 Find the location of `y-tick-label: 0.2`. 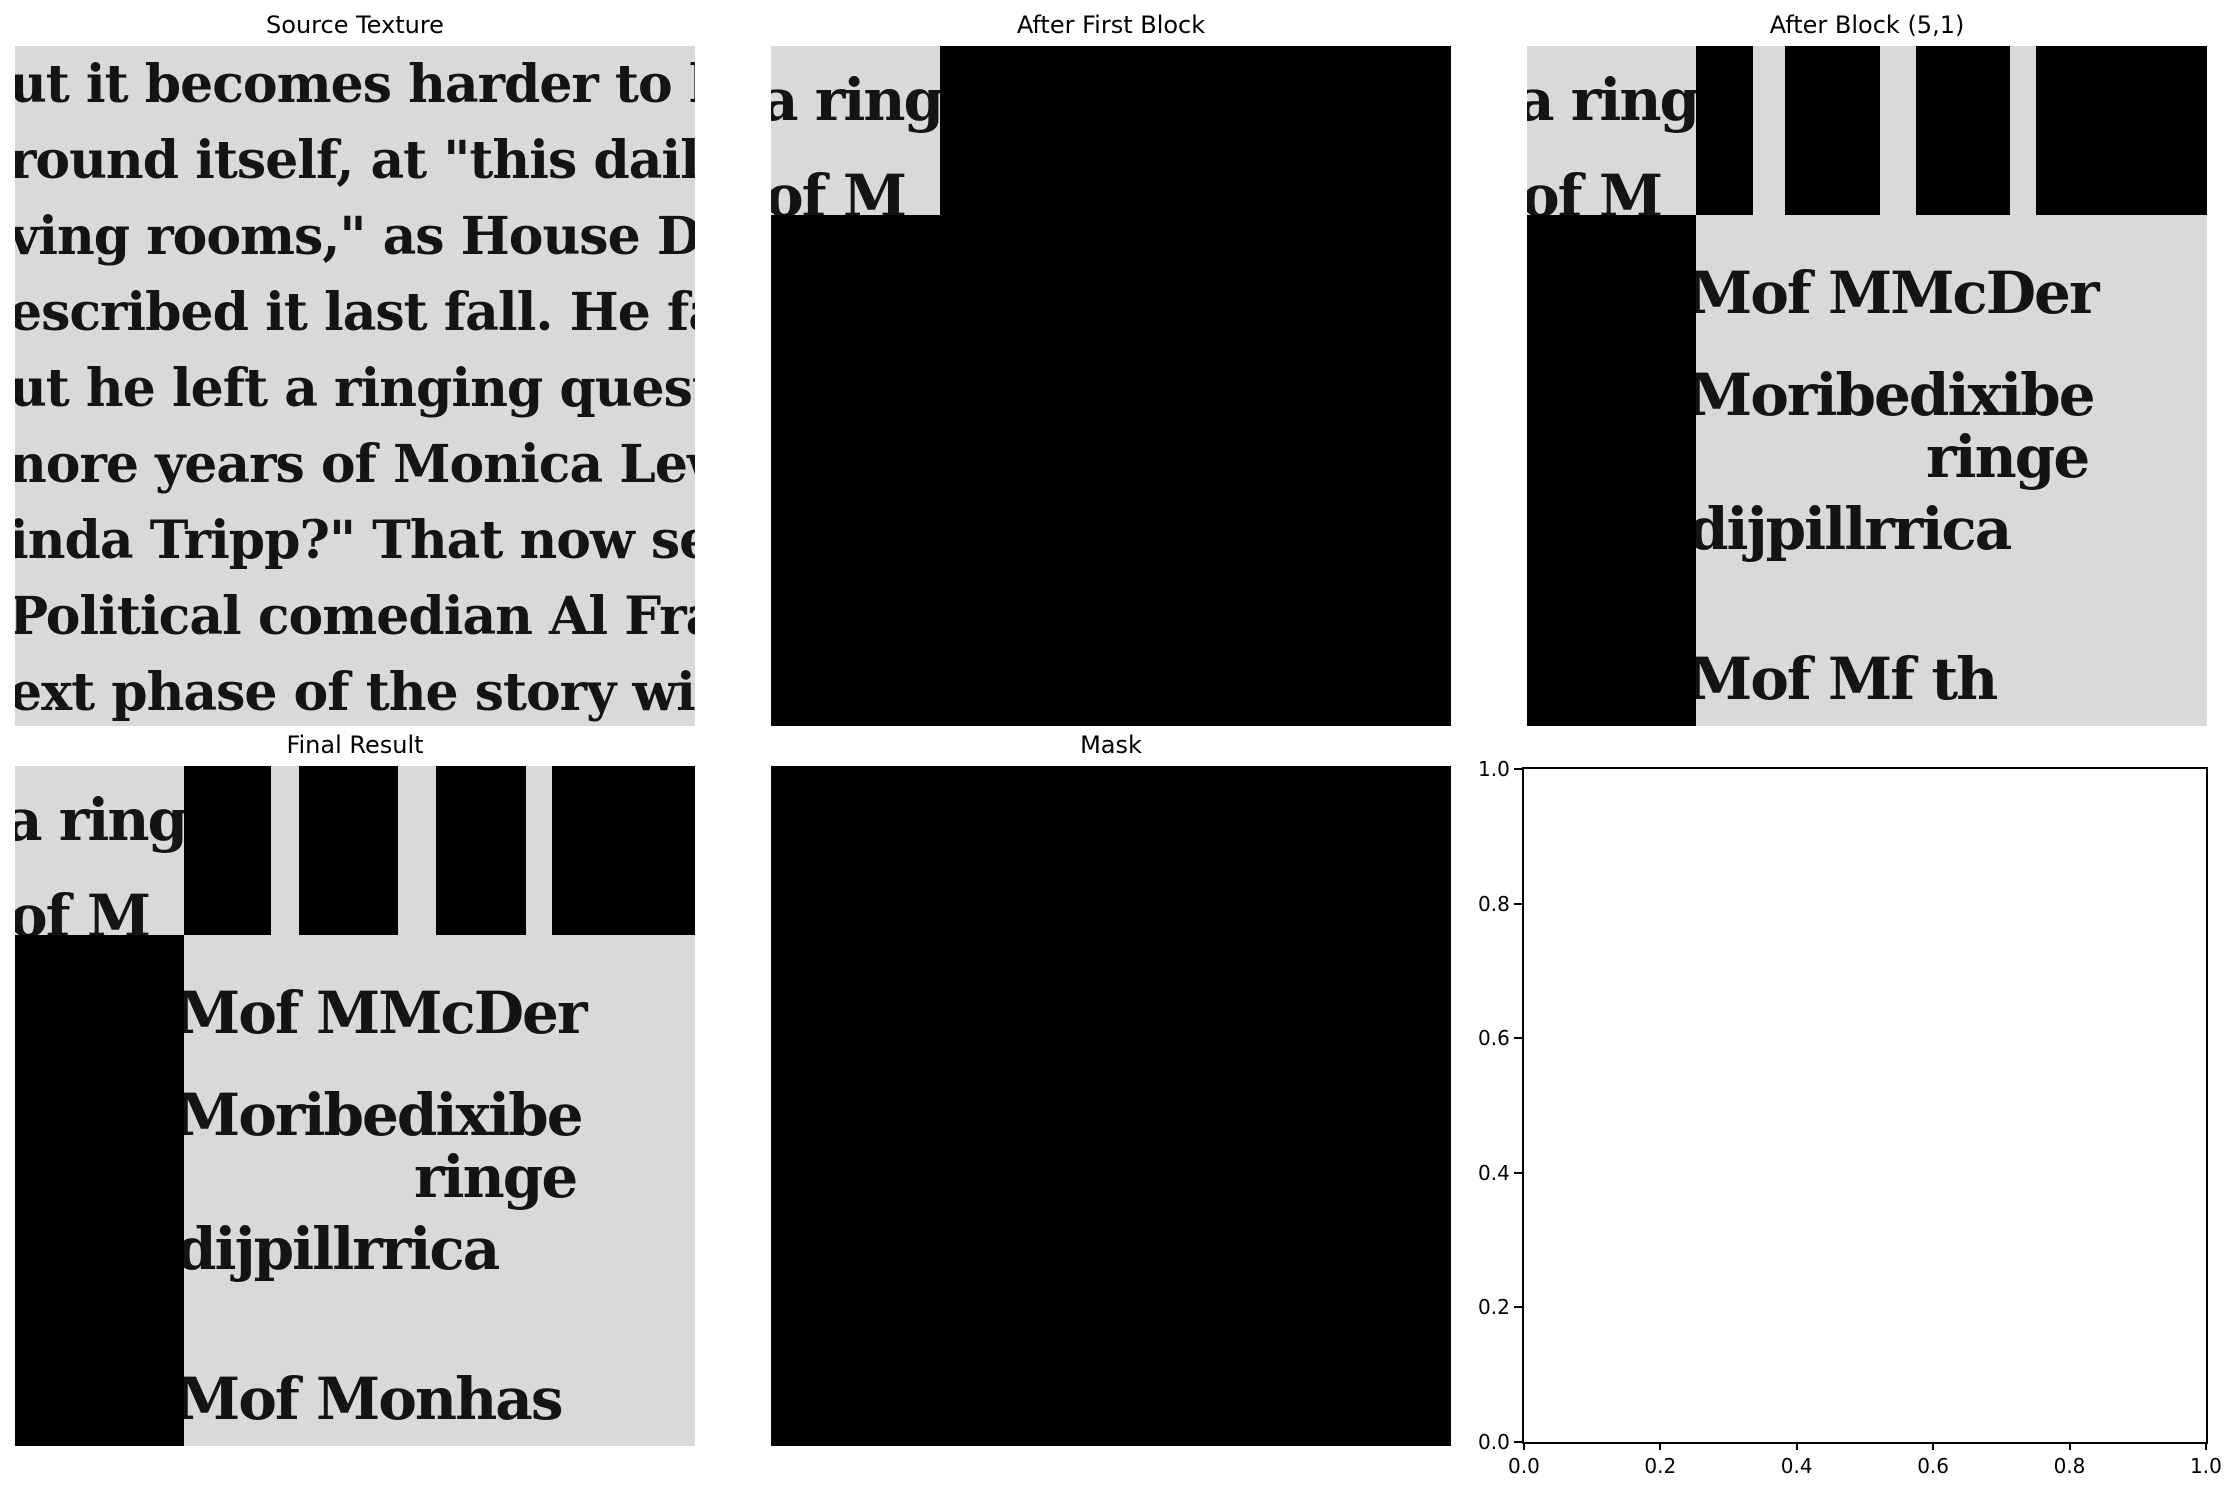

y-tick-label: 0.2 is located at coordinates (1494, 1307).